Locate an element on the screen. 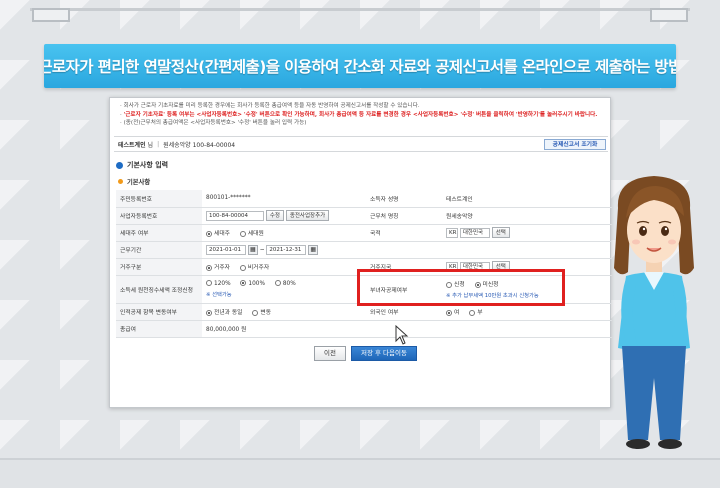 Image resolution: width=720 pixels, height=488 pixels. guide-character-illustration is located at coordinates (654, 312).